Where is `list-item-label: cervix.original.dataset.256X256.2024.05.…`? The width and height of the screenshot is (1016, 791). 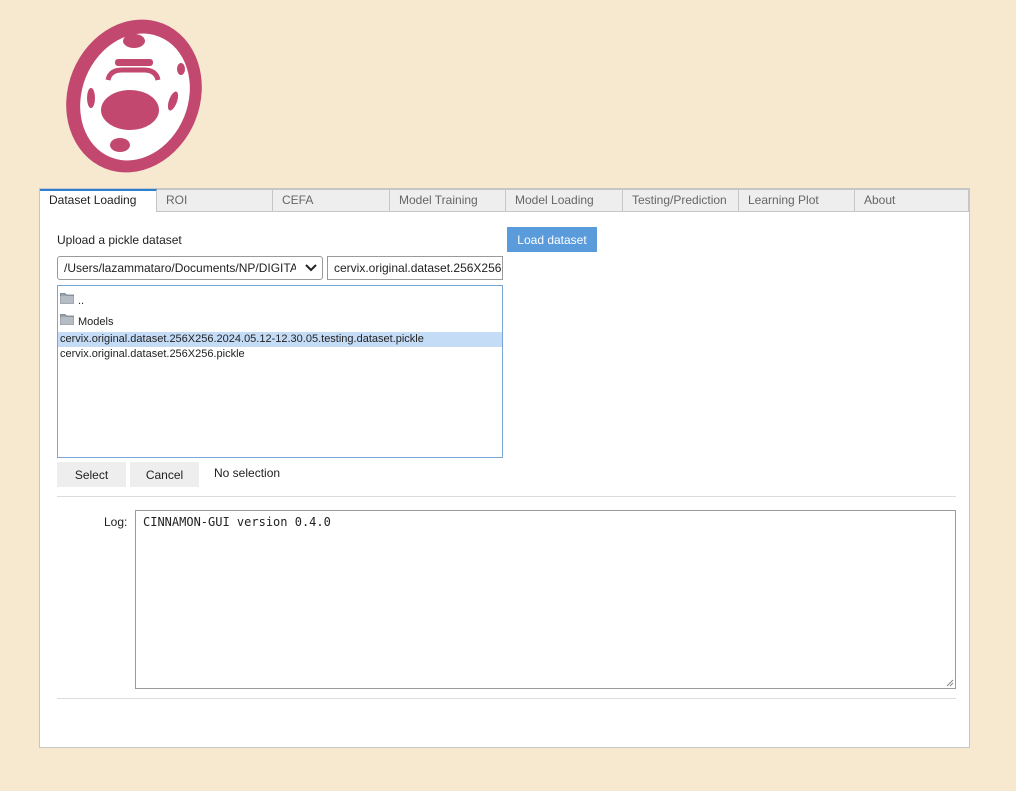 list-item-label: cervix.original.dataset.256X256.2024.05.… is located at coordinates (242, 339).